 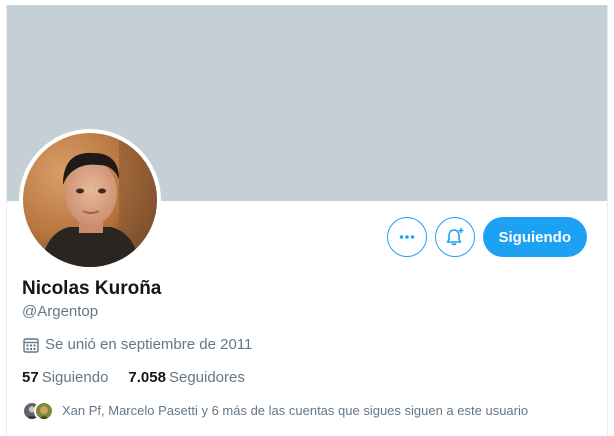 I want to click on mini-avatar, so click(x=44, y=411).